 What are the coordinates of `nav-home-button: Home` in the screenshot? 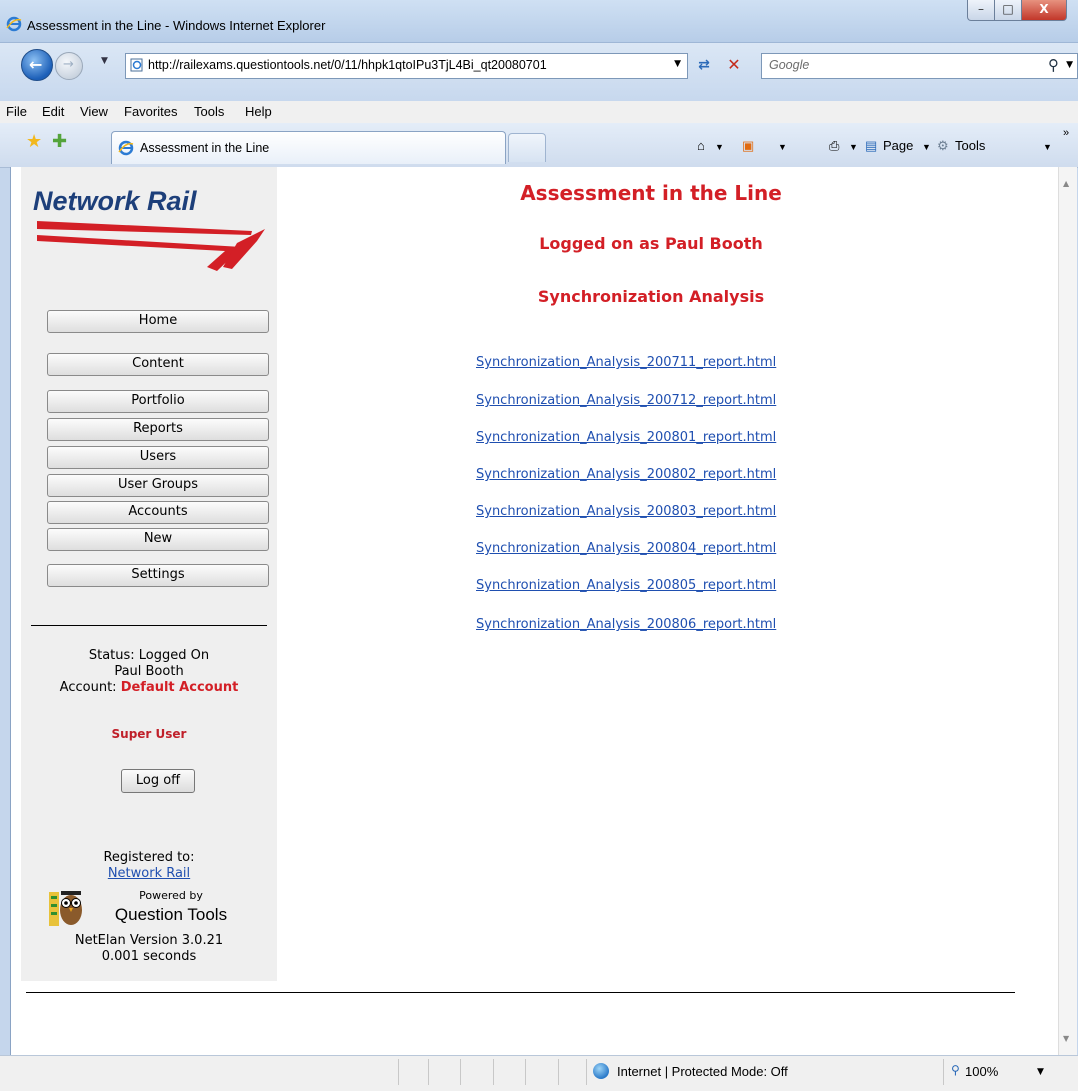 It's located at (158, 321).